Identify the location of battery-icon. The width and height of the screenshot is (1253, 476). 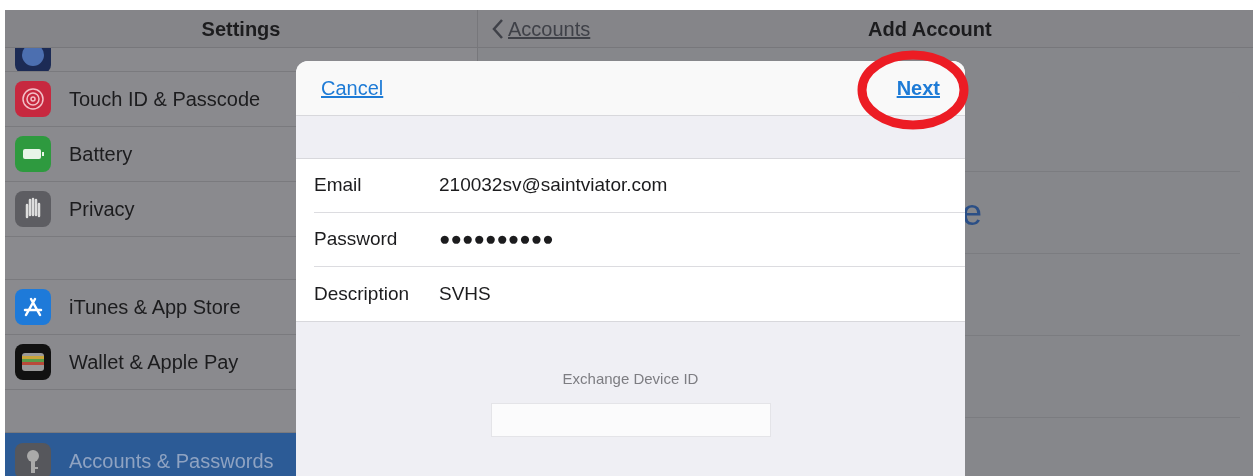
(33, 154).